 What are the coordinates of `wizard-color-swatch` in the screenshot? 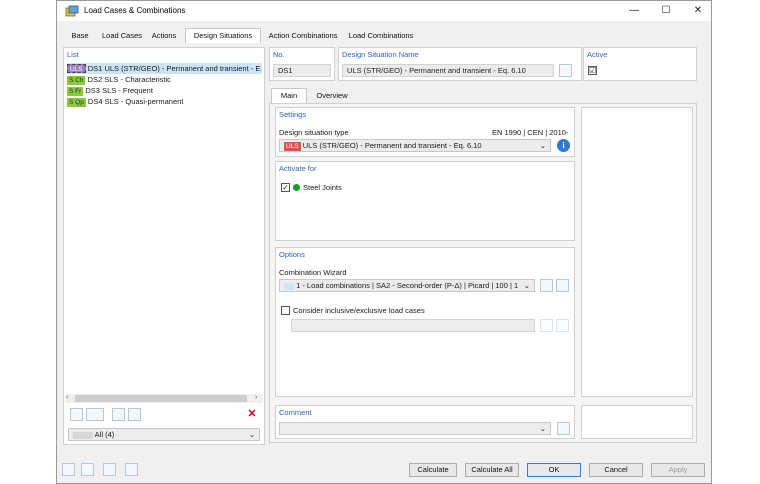 It's located at (289, 286).